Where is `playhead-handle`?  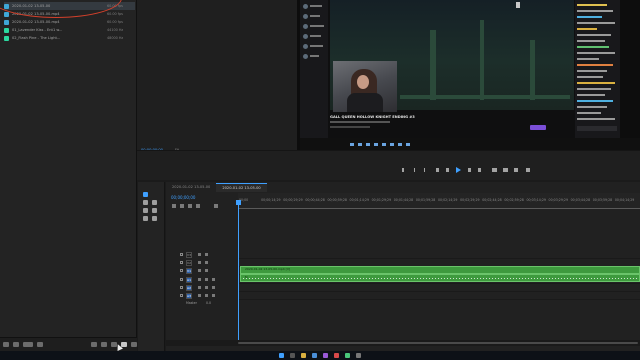
playhead-handle is located at coordinates (238, 202).